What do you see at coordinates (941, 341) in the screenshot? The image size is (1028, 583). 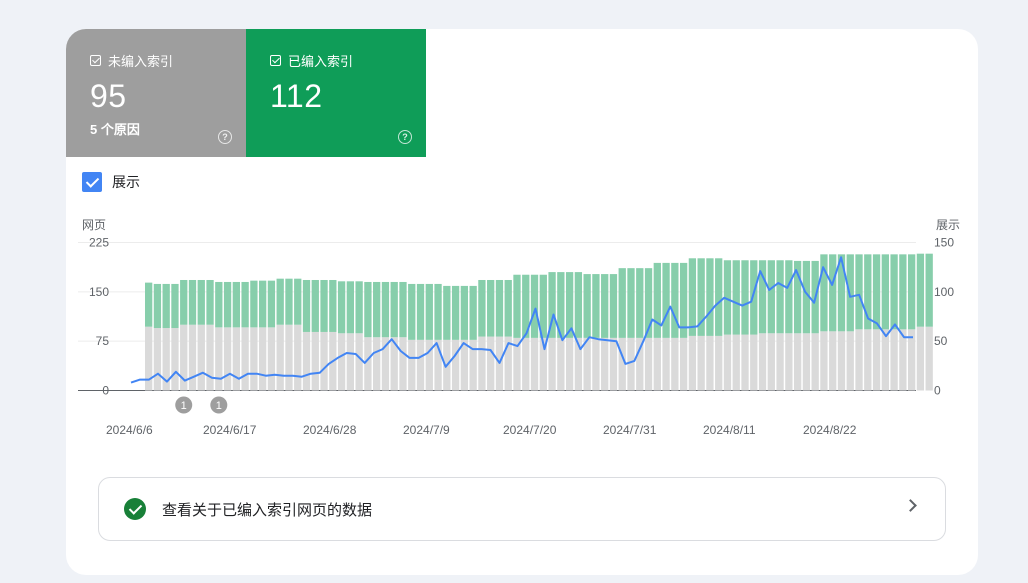 I see `right-tick-label: 50` at bounding box center [941, 341].